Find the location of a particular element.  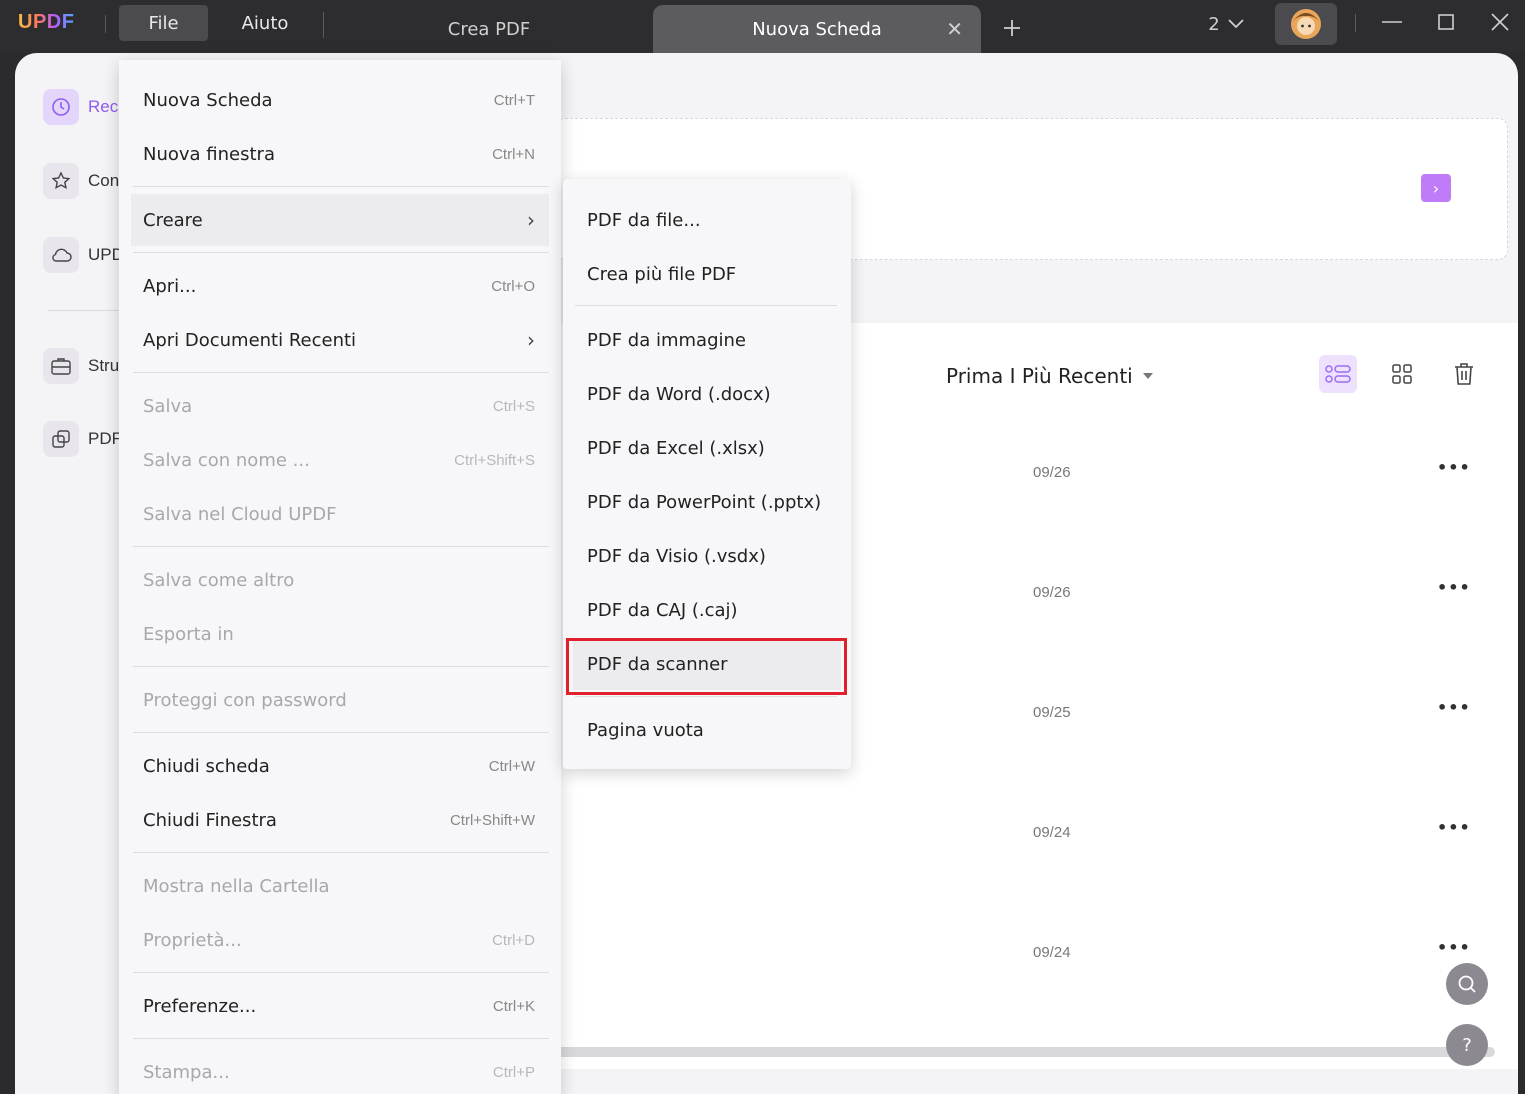

menu-item-label: Nuova finestra is located at coordinates (209, 154).